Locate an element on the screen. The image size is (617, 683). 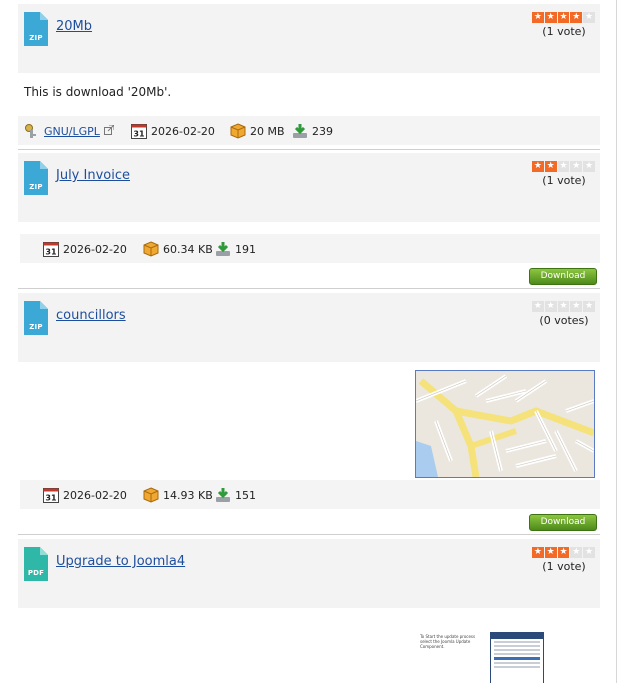
download-title-link: Upgrade to Joomla4 is located at coordinates (120, 561).